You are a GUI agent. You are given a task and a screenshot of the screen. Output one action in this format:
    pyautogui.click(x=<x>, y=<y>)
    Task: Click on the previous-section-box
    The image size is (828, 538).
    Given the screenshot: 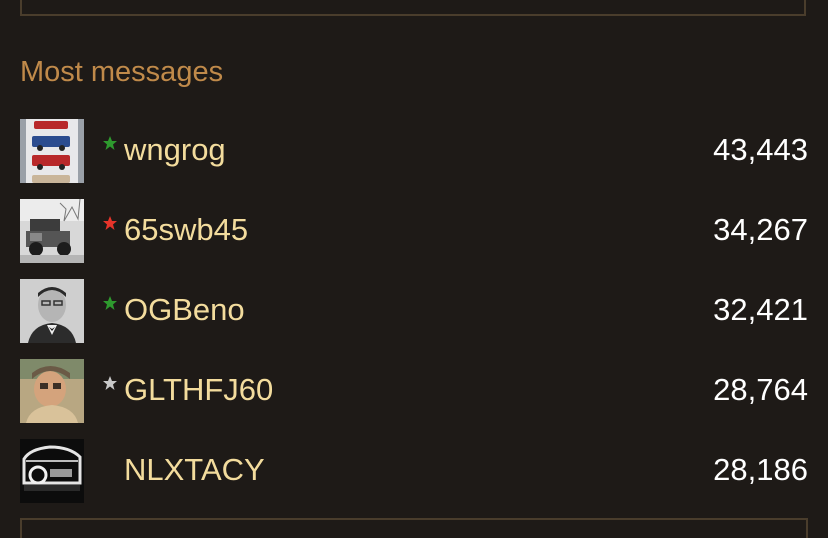 What is the action you would take?
    pyautogui.click(x=413, y=8)
    